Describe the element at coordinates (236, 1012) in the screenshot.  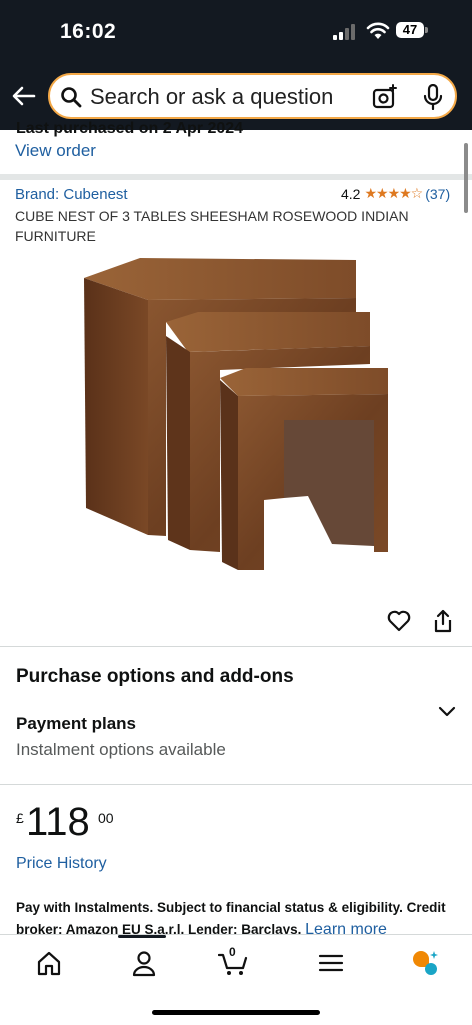
I see `home-indicator` at that location.